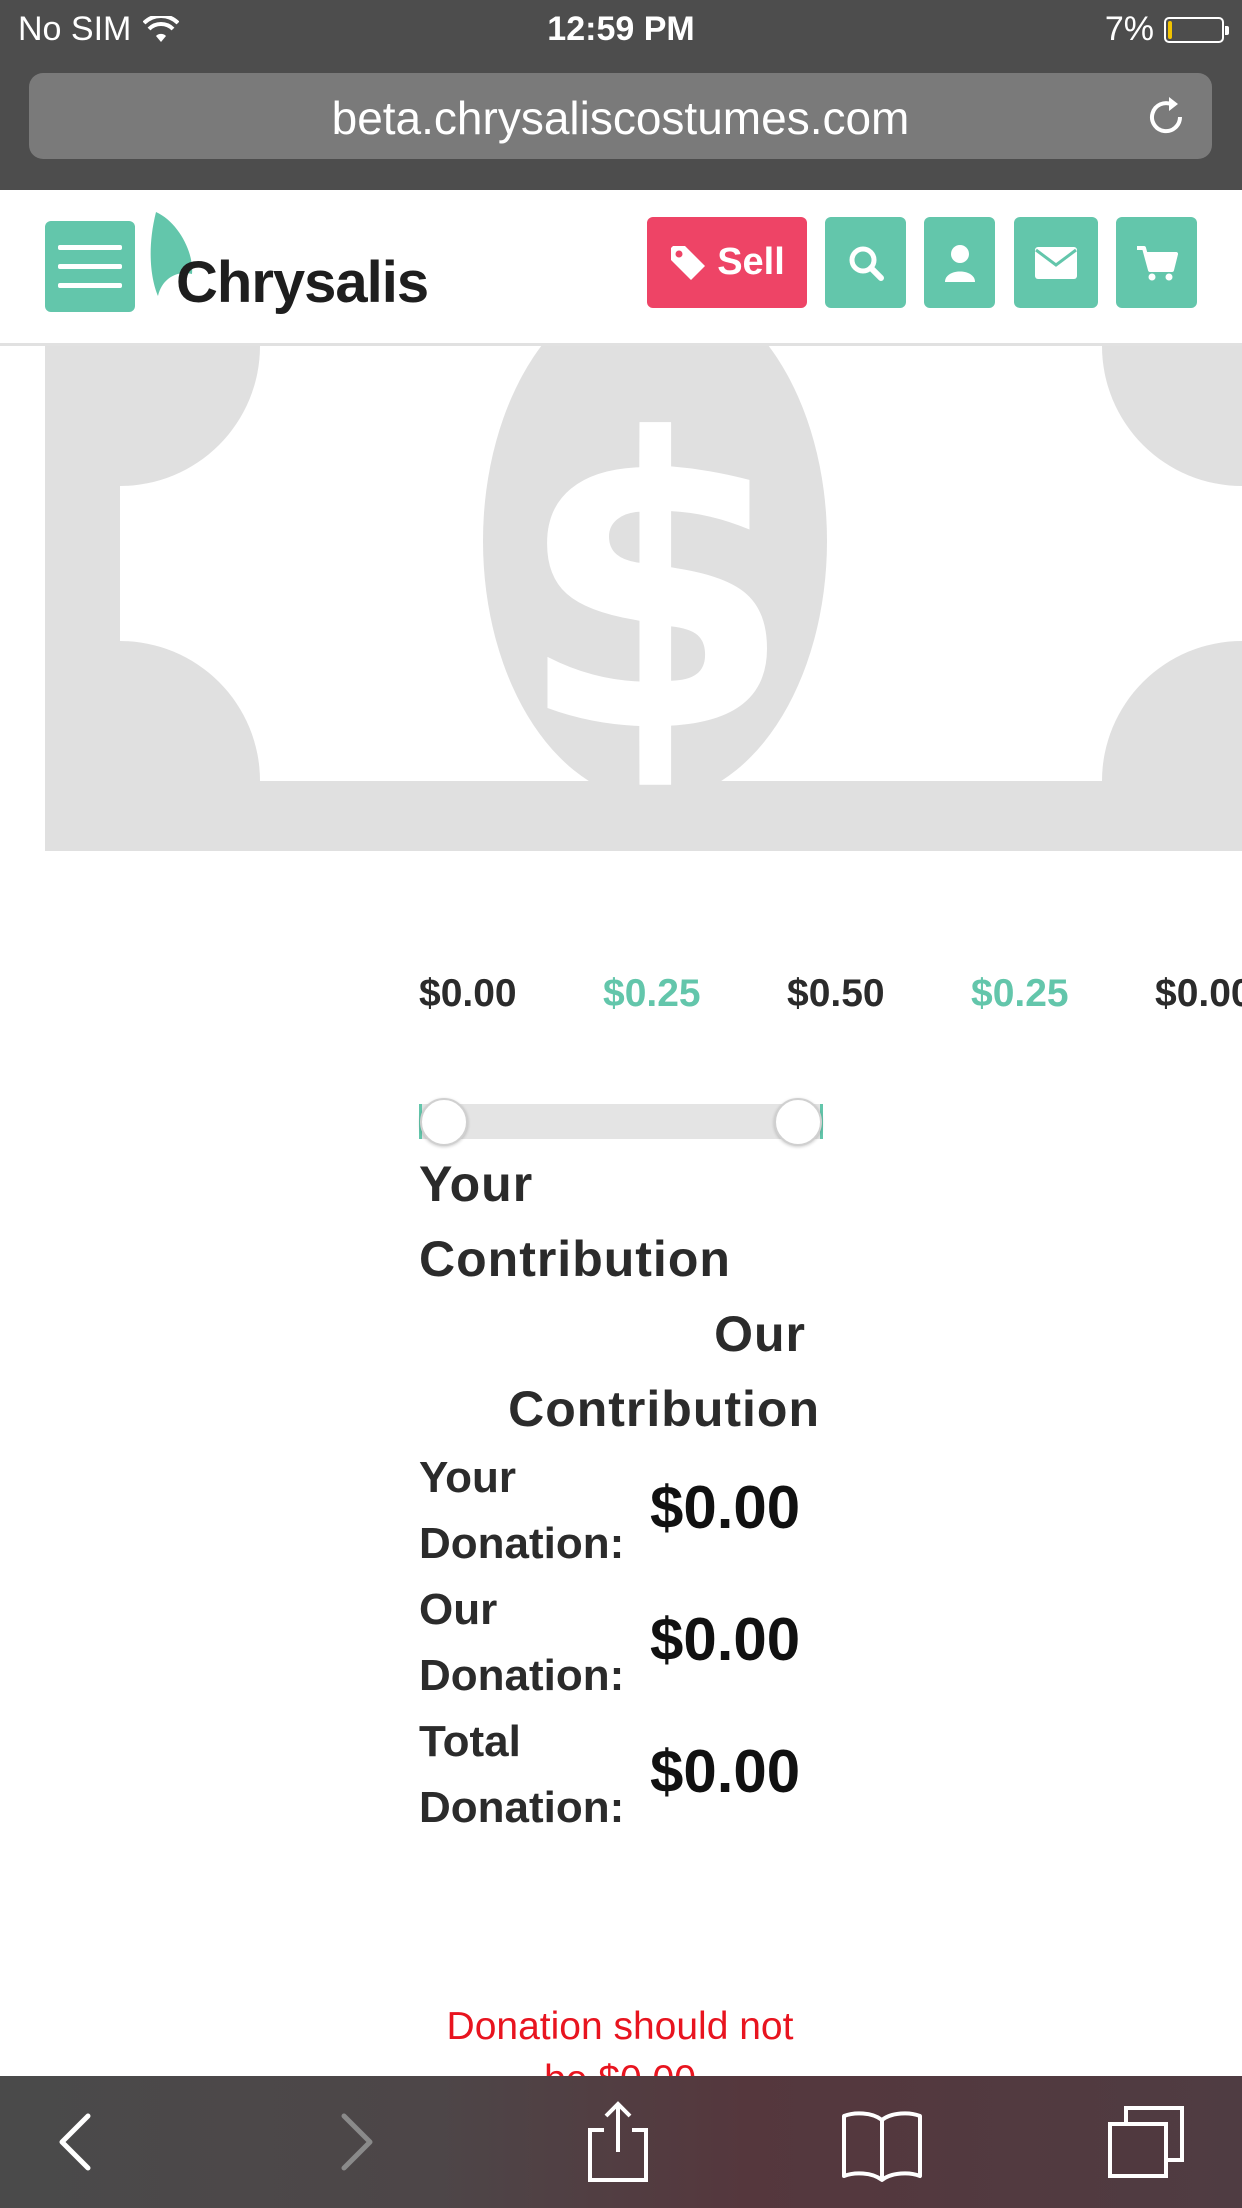 The height and width of the screenshot is (2208, 1242). Describe the element at coordinates (664, 1409) in the screenshot. I see `our-contribution-line2: Contribution` at that location.